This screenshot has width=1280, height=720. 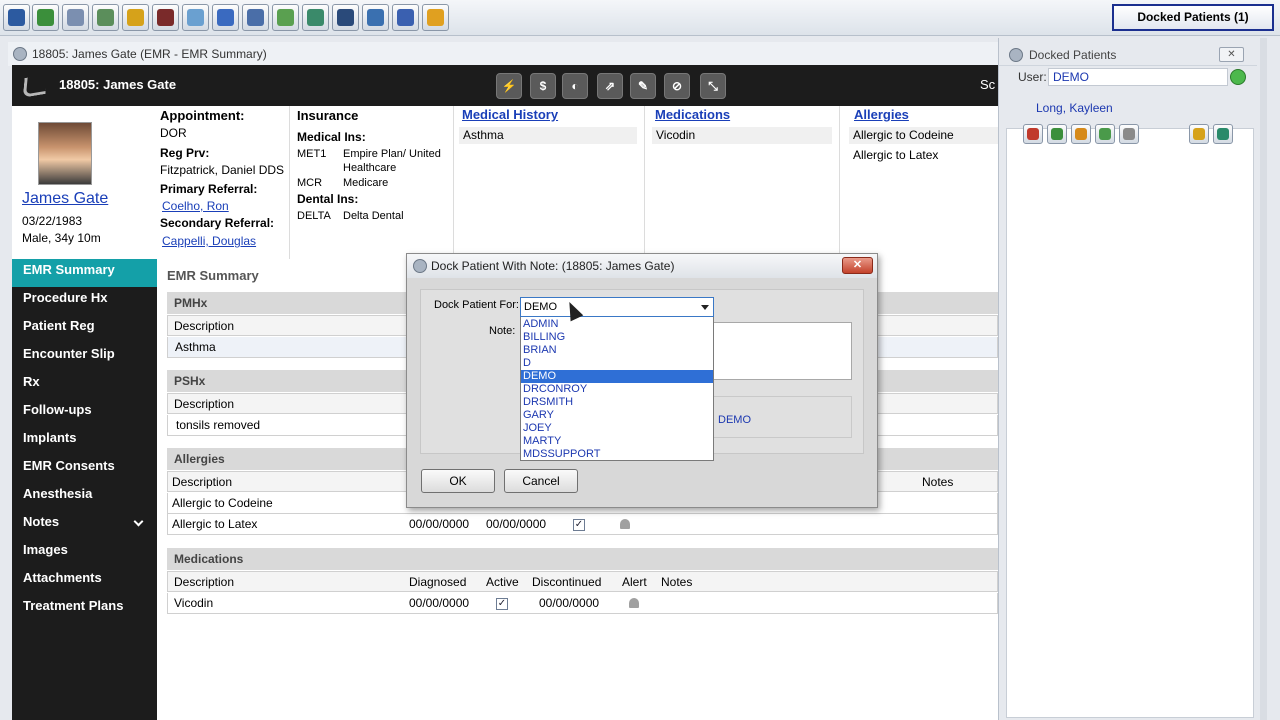 I want to click on patient-name-link: James Gate, so click(x=65, y=199).